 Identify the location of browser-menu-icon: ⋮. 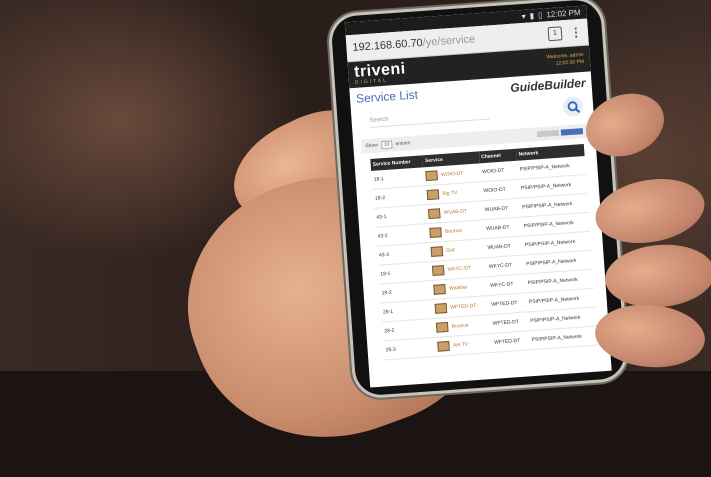
(575, 32).